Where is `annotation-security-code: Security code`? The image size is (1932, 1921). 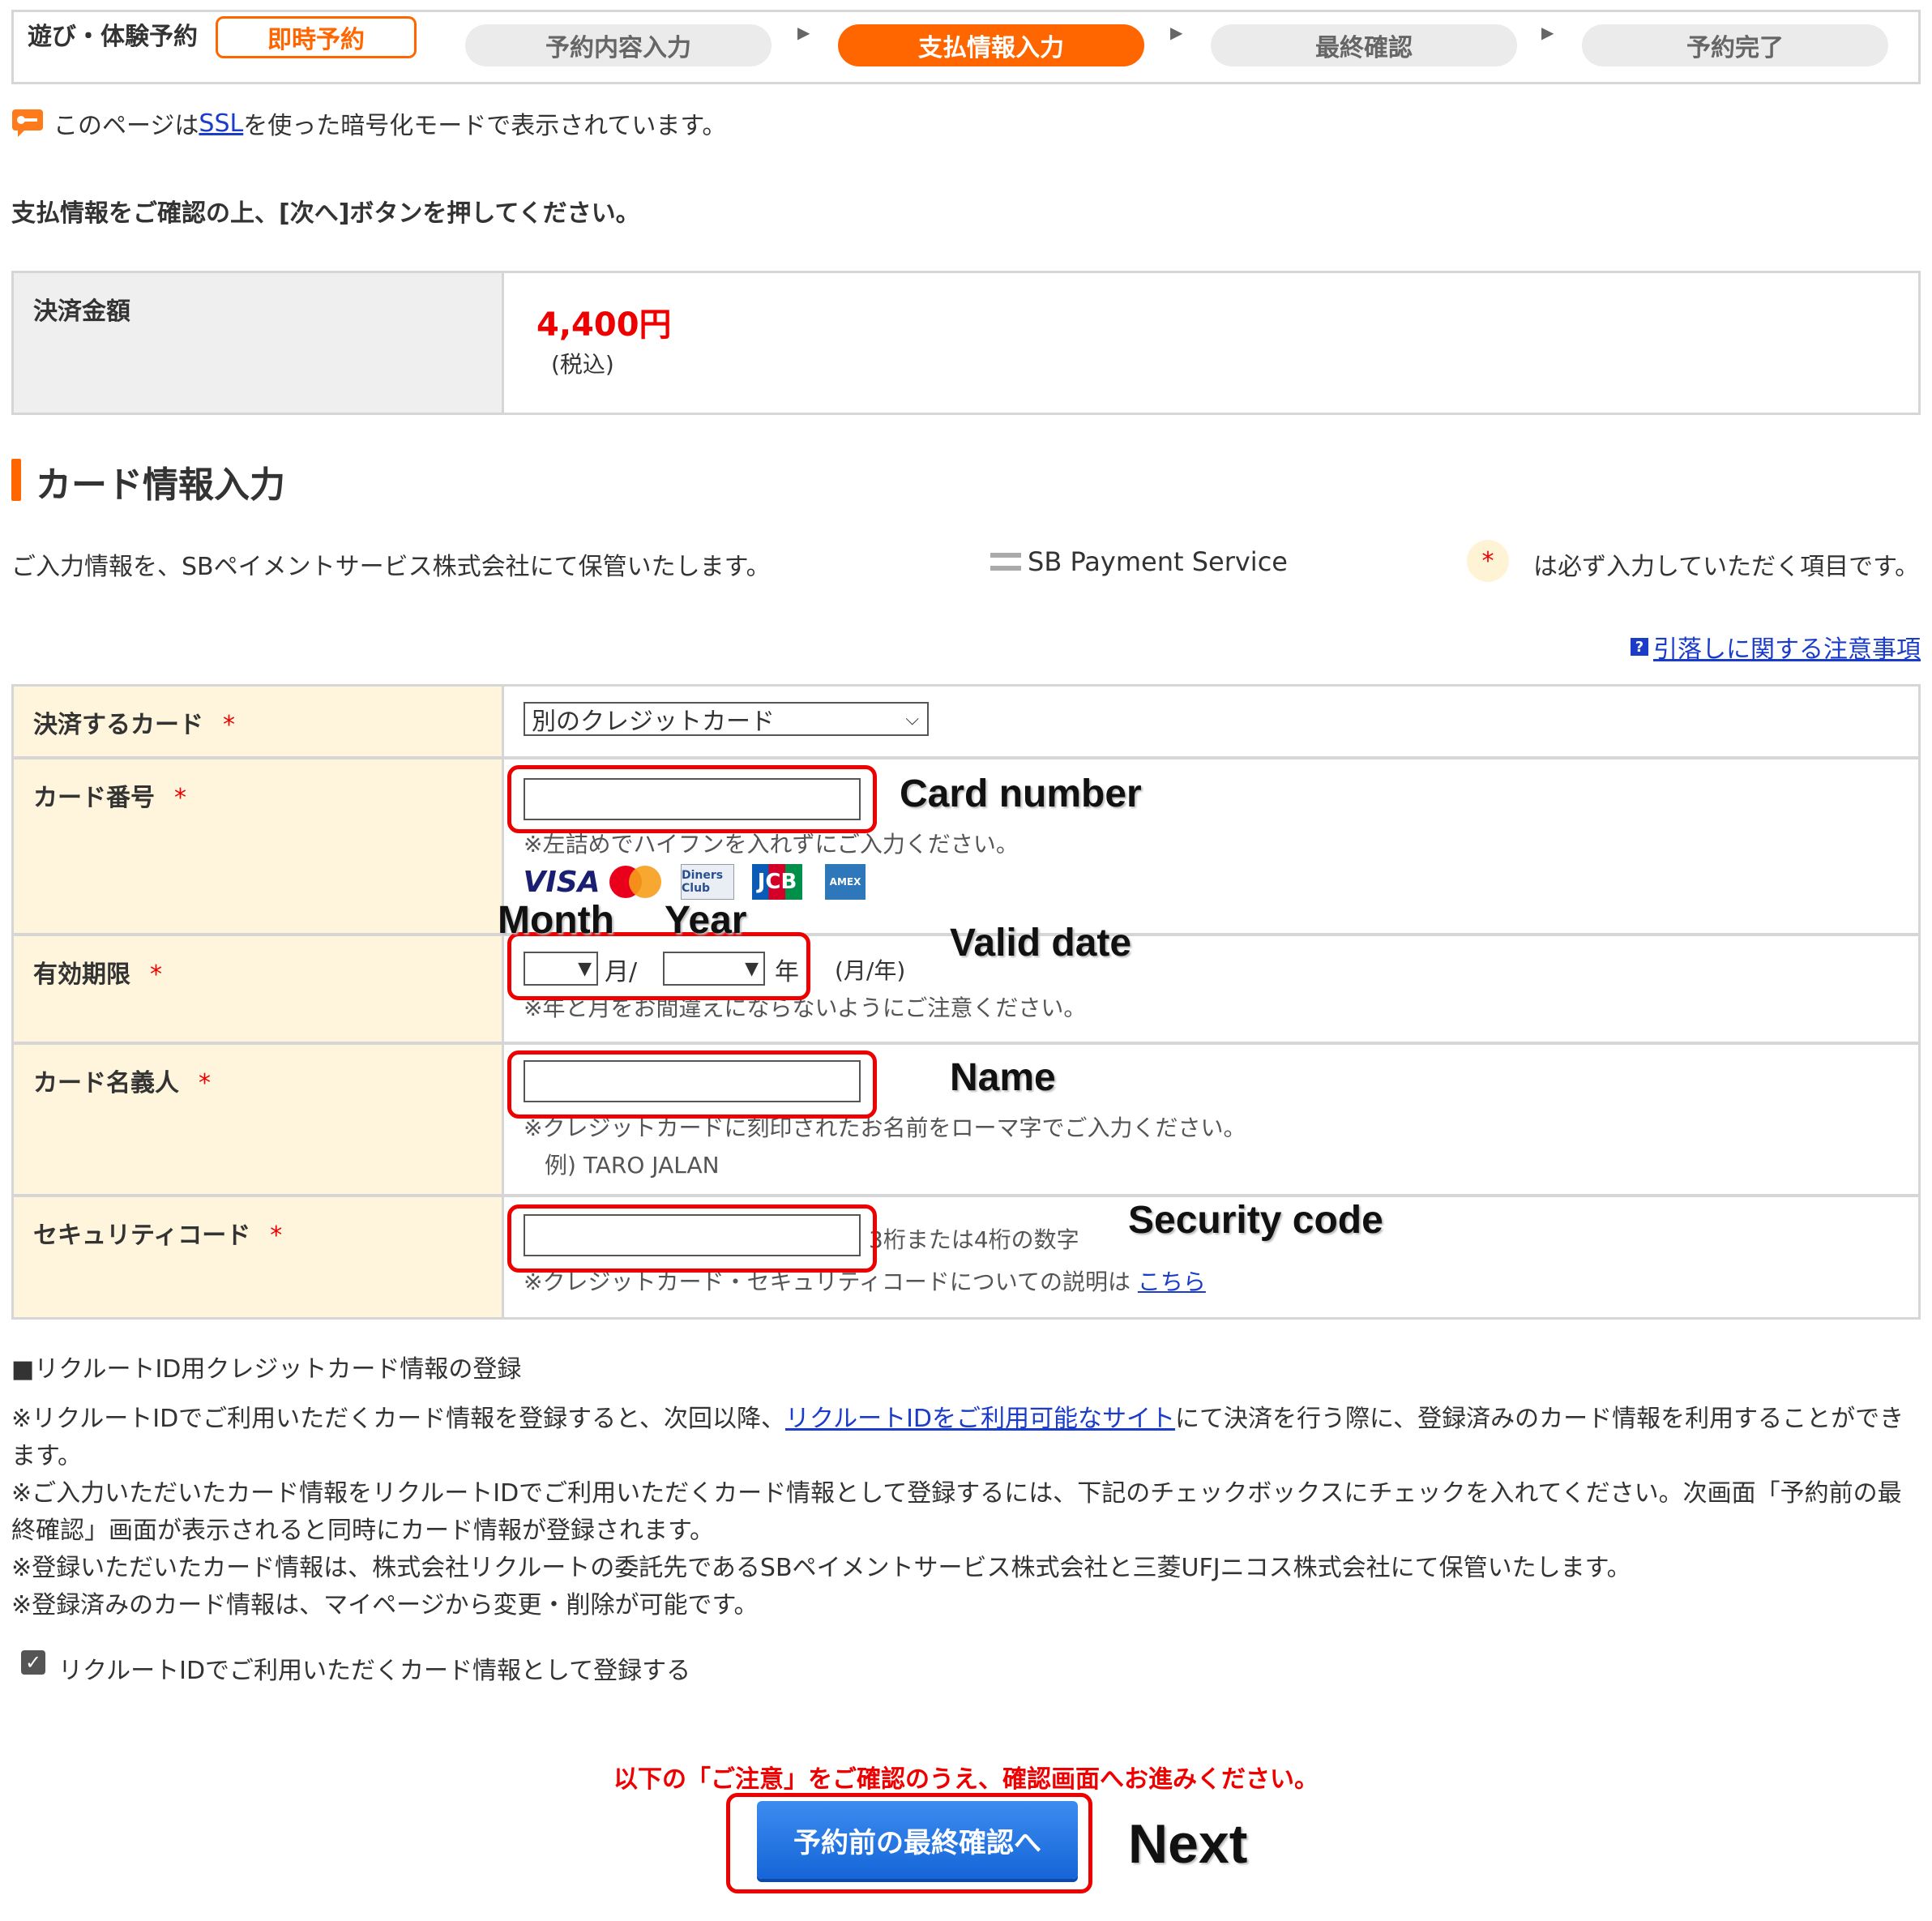
annotation-security-code: Security code is located at coordinates (1255, 1220).